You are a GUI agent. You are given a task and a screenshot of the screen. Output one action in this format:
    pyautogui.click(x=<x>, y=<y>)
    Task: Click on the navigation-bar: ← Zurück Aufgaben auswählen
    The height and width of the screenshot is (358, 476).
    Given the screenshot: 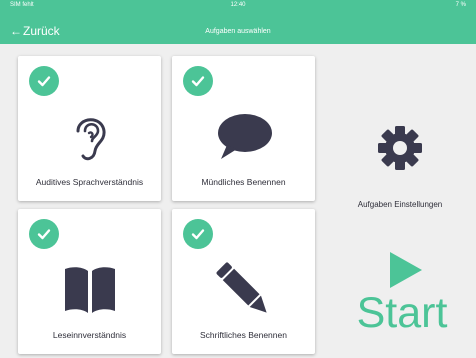 What is the action you would take?
    pyautogui.click(x=238, y=32)
    